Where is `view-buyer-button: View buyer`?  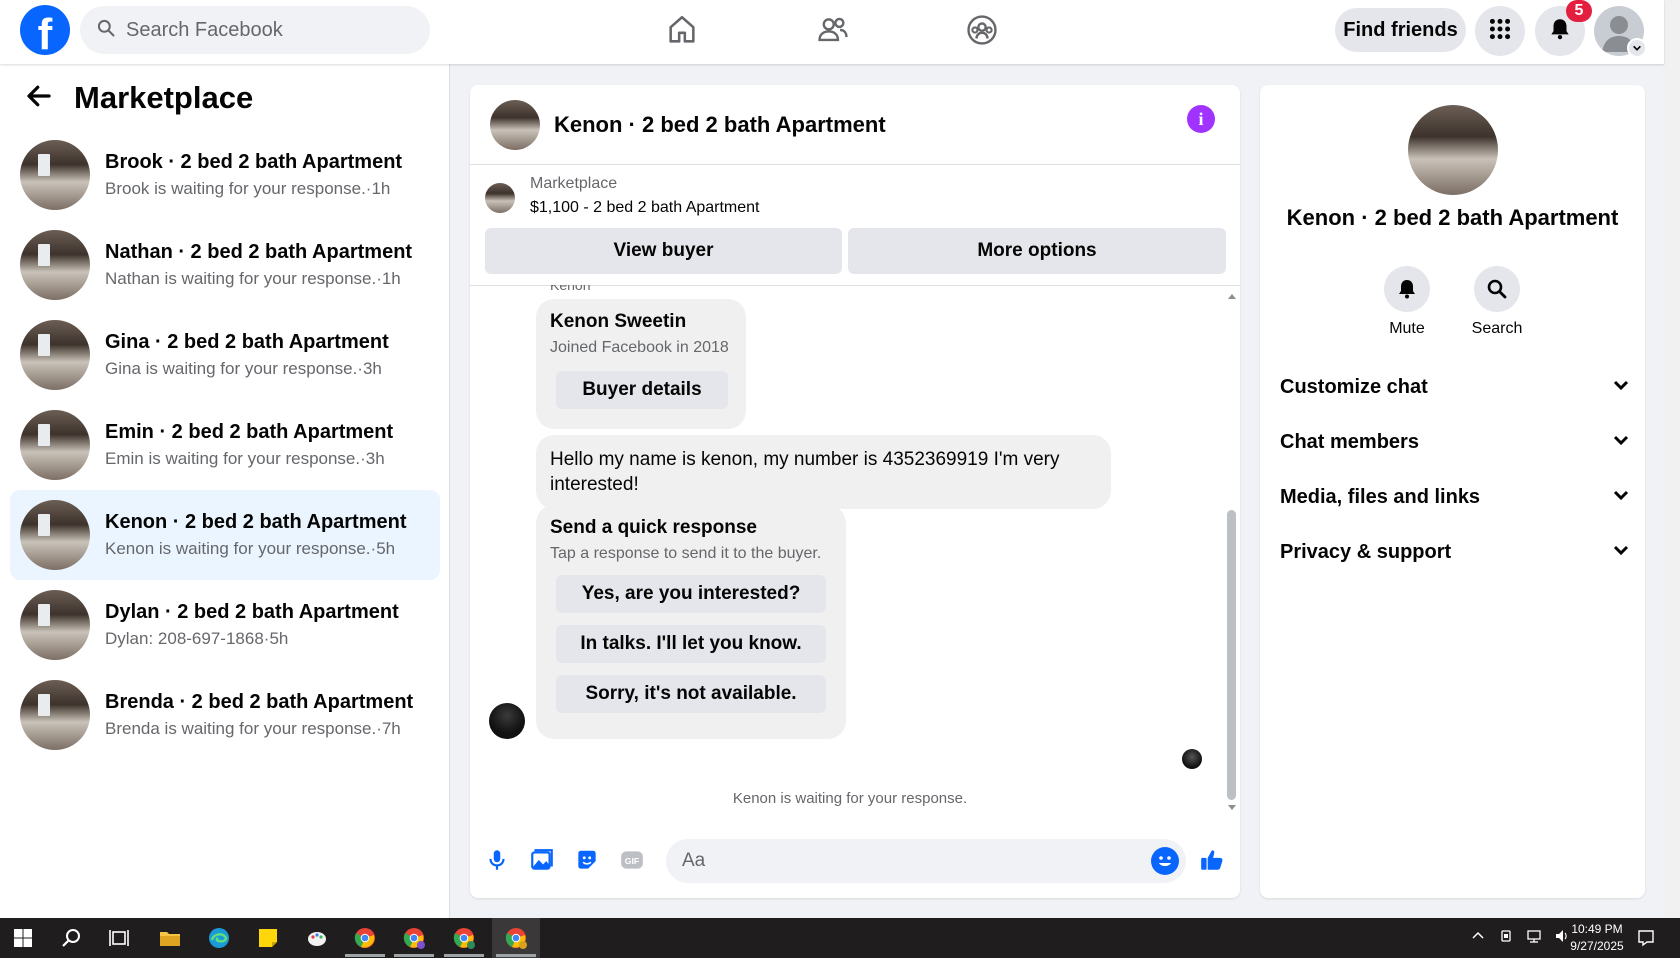
view-buyer-button: View buyer is located at coordinates (663, 251).